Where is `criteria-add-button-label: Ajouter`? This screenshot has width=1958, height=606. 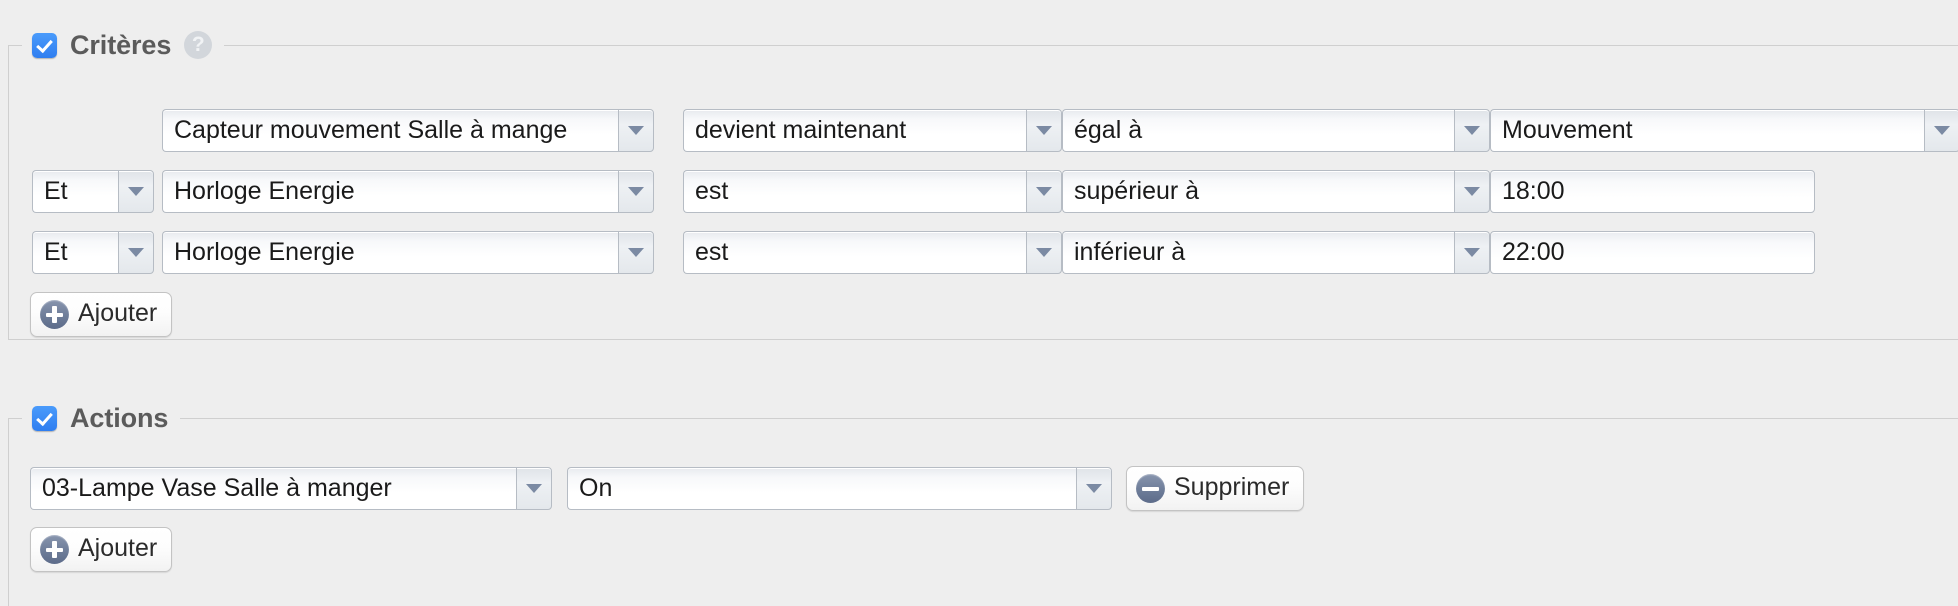 criteria-add-button-label: Ajouter is located at coordinates (118, 313).